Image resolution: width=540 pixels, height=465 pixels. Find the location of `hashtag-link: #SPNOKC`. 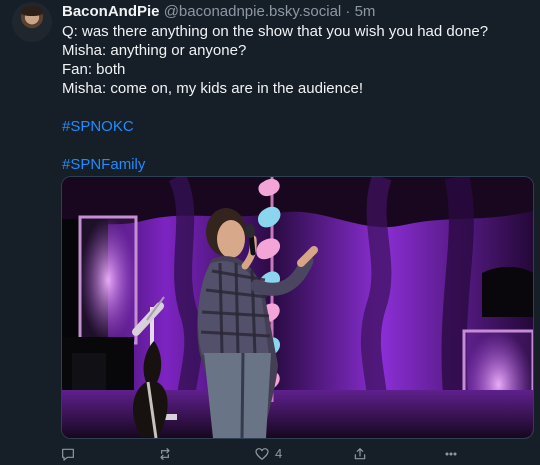

hashtag-link: #SPNOKC is located at coordinates (292, 126).